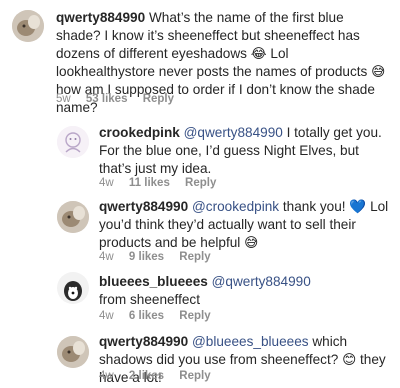 The height and width of the screenshot is (388, 400). I want to click on comment-age: 5w, so click(63, 99).